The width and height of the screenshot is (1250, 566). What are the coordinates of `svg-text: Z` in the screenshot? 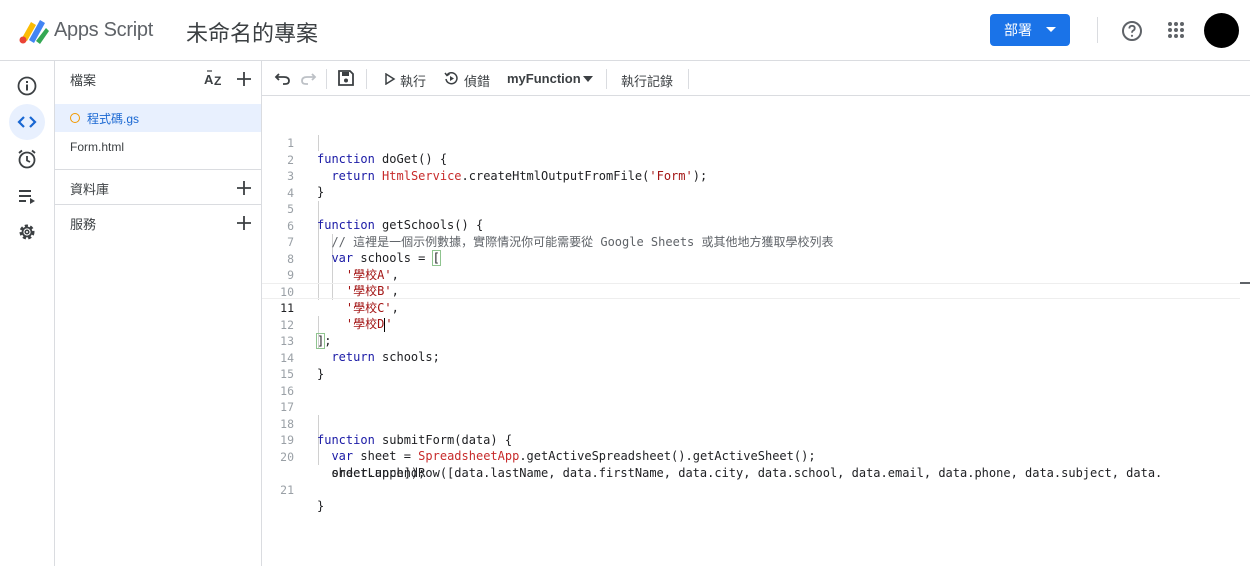 It's located at (217, 81).